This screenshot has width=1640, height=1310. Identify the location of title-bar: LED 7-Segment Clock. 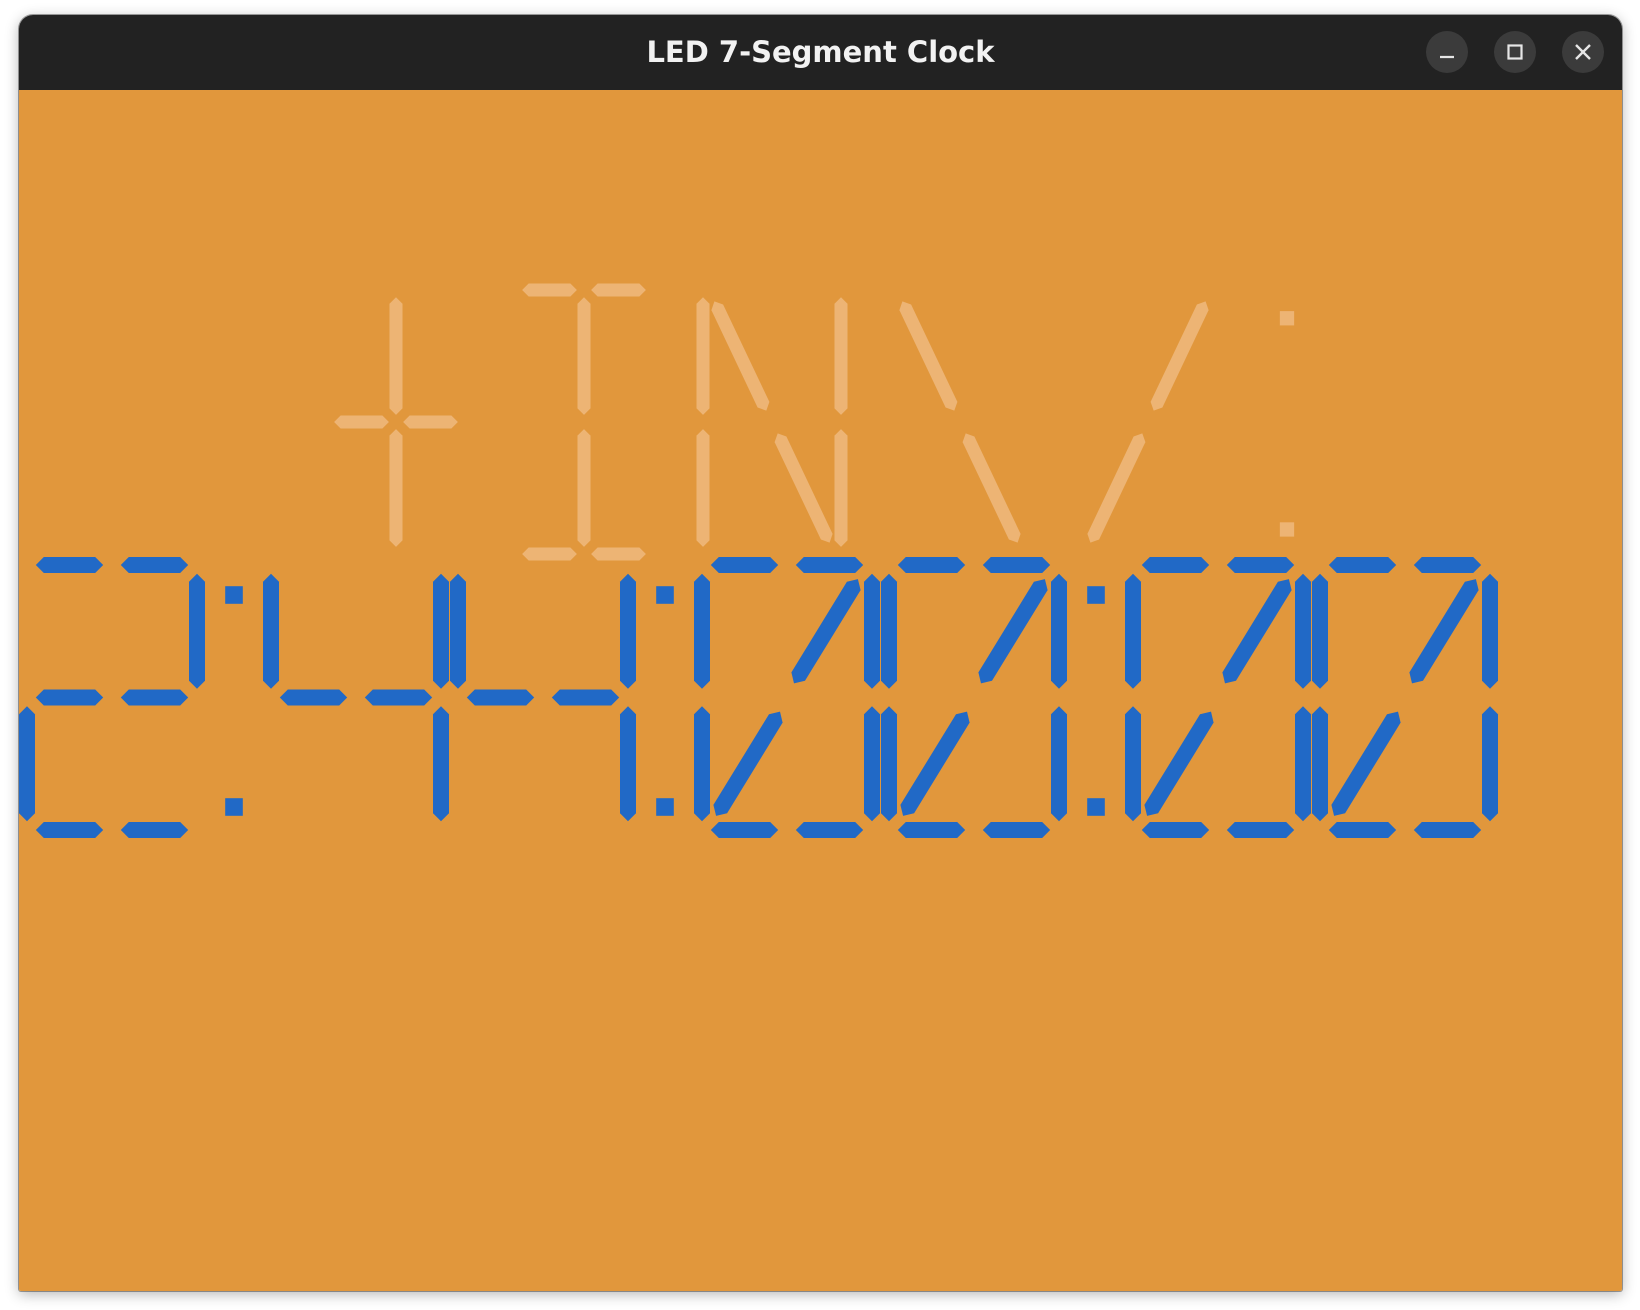
(820, 52).